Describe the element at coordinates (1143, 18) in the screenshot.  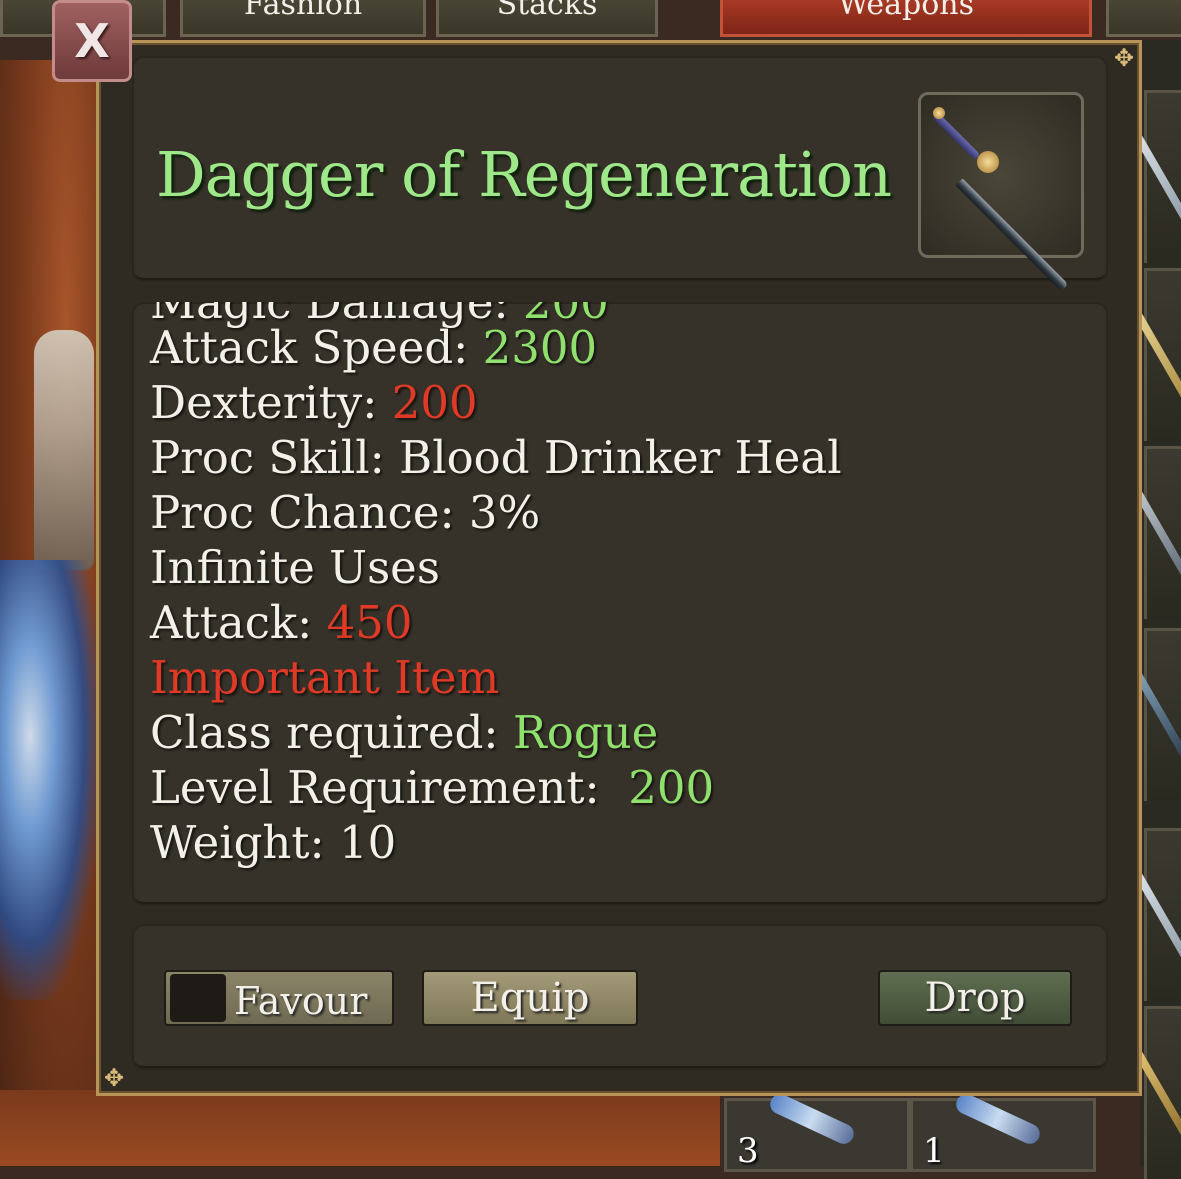
I see `tab-more` at that location.